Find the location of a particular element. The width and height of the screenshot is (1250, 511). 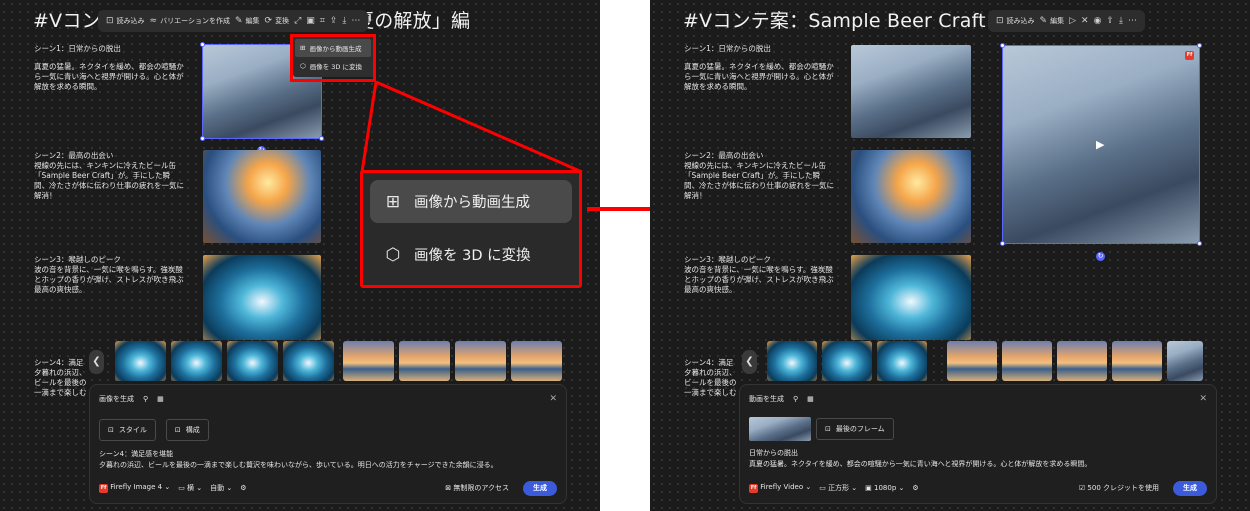

download-icon: ⤓ is located at coordinates (1120, 21).